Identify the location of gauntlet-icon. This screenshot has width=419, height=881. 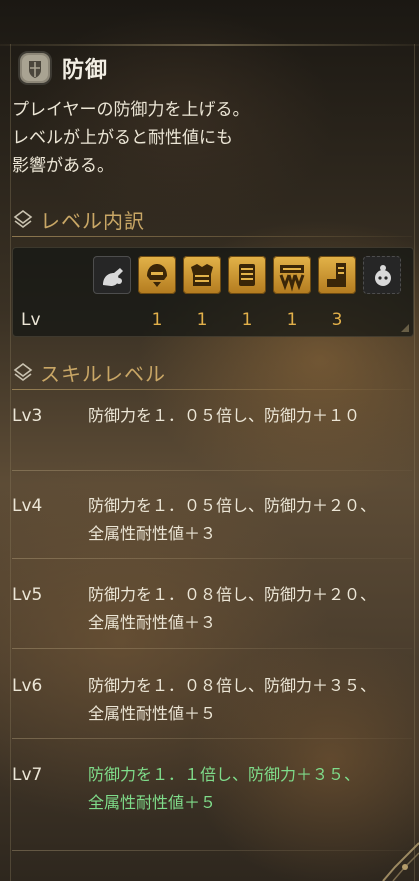
(247, 275).